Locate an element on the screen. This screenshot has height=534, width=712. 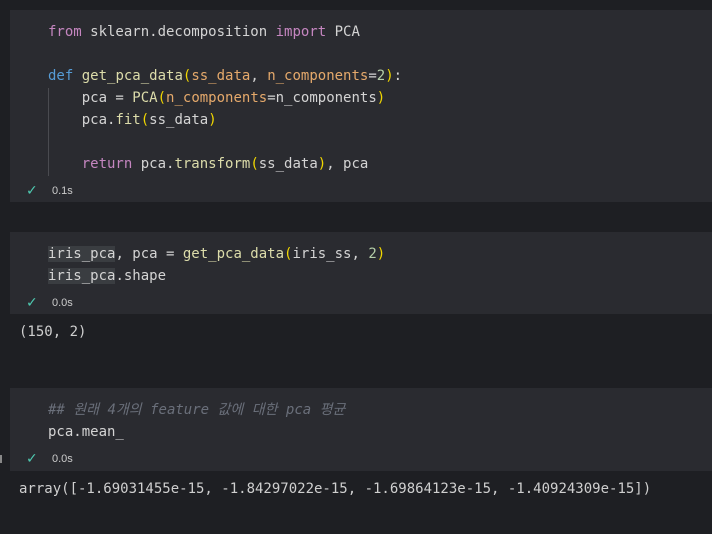
code-token: , pca = is located at coordinates (149, 254).